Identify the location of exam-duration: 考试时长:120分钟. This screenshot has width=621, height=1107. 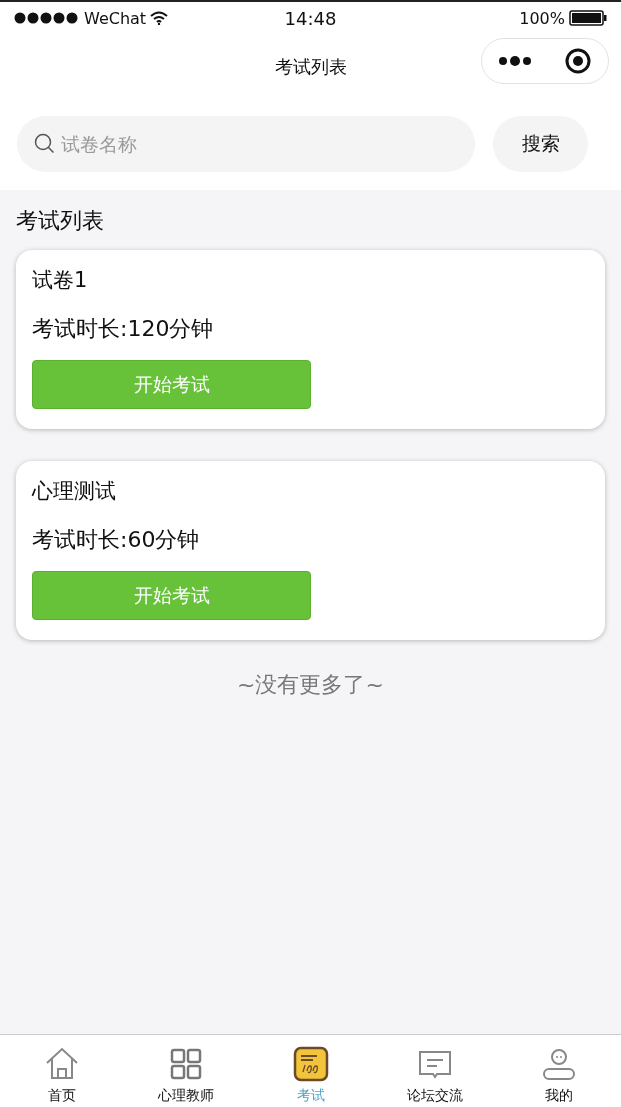
(123, 329).